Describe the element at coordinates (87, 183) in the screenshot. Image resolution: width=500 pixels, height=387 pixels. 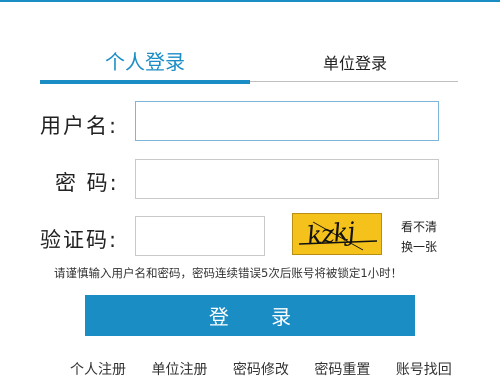
I see `password-label: 密 码:` at that location.